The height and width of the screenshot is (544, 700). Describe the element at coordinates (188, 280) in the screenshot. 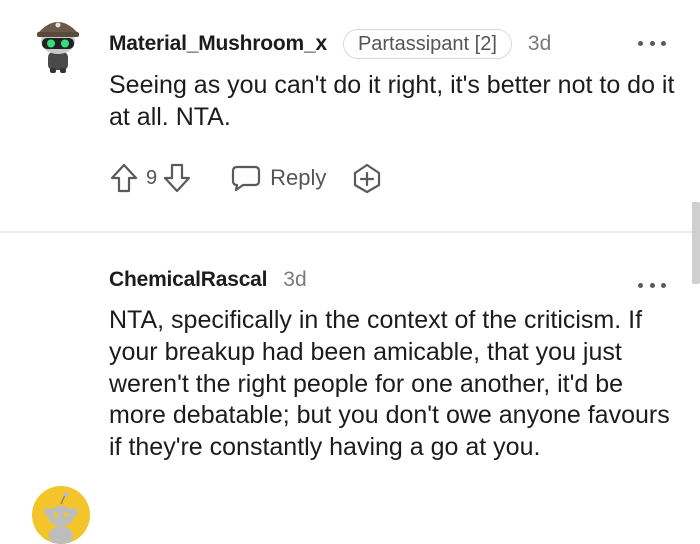

I see `username: ChemicalRascal` at that location.